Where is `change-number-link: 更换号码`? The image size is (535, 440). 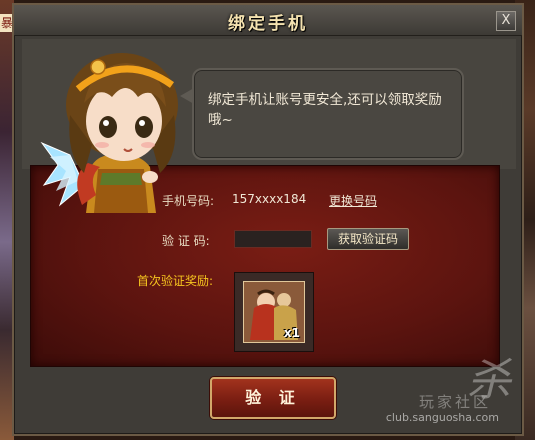
change-number-link: 更换号码 is located at coordinates (353, 200).